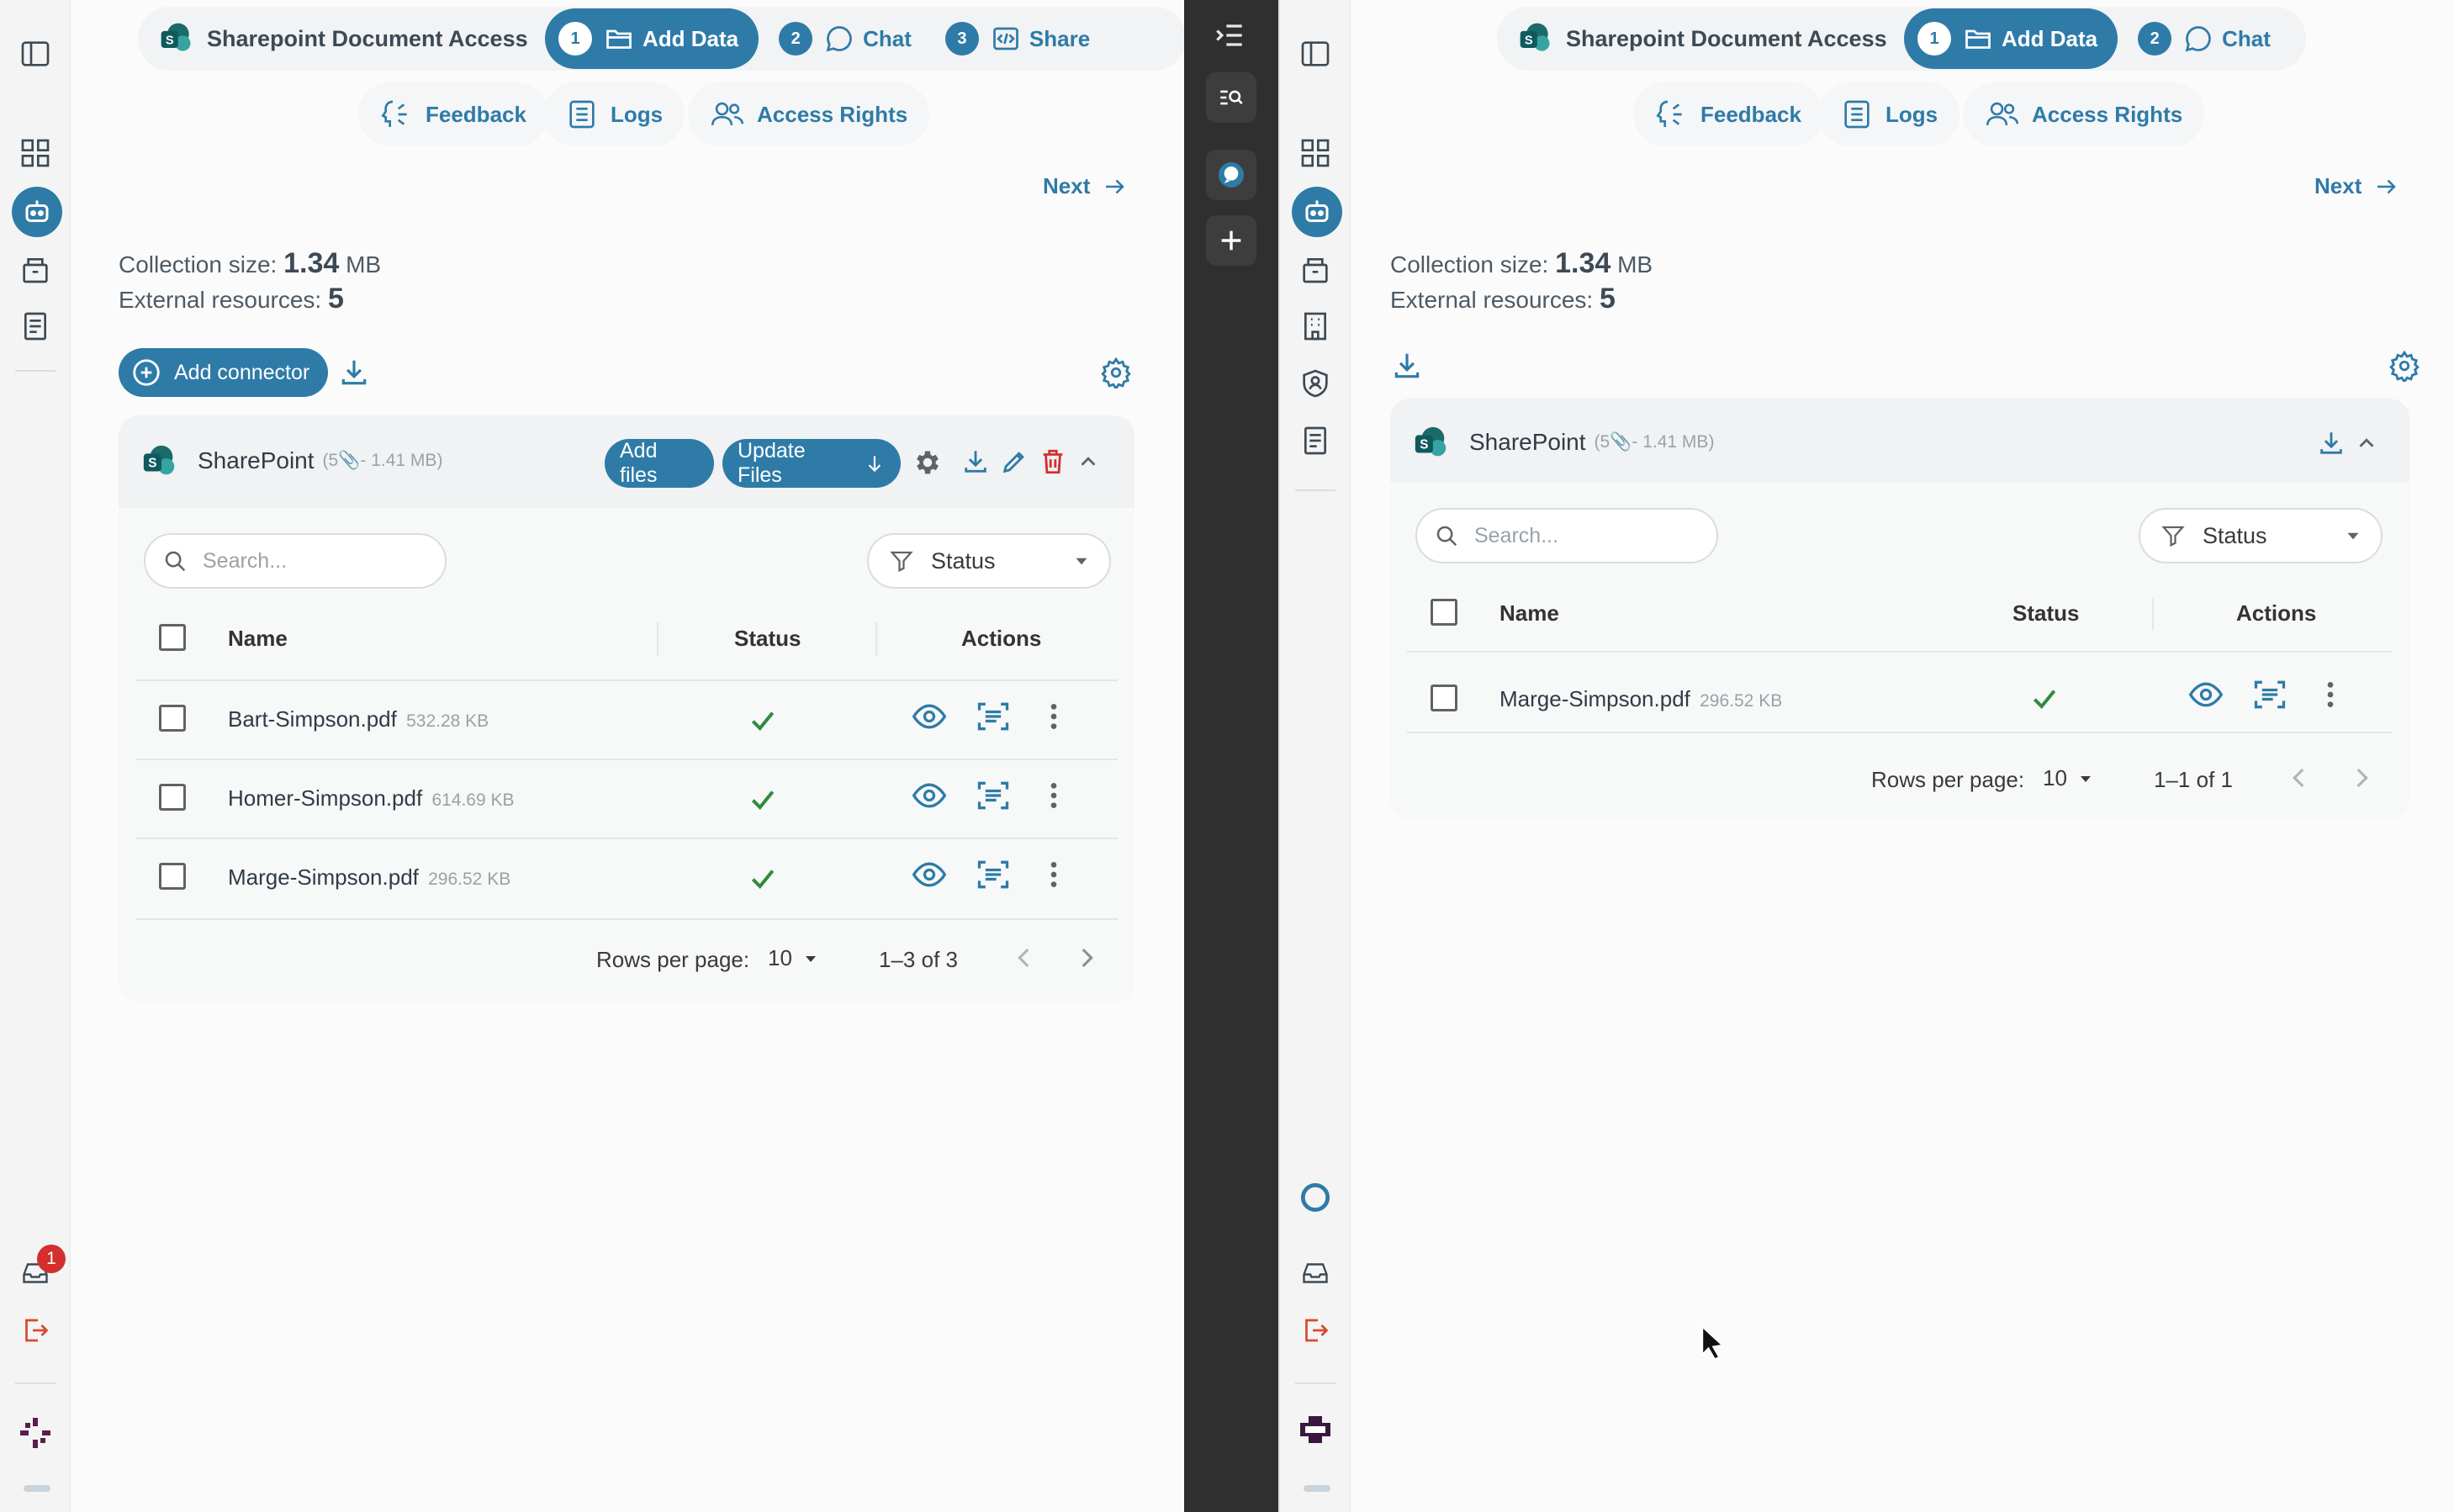  Describe the element at coordinates (1231, 175) in the screenshot. I see `assistant-chat-icon` at that location.